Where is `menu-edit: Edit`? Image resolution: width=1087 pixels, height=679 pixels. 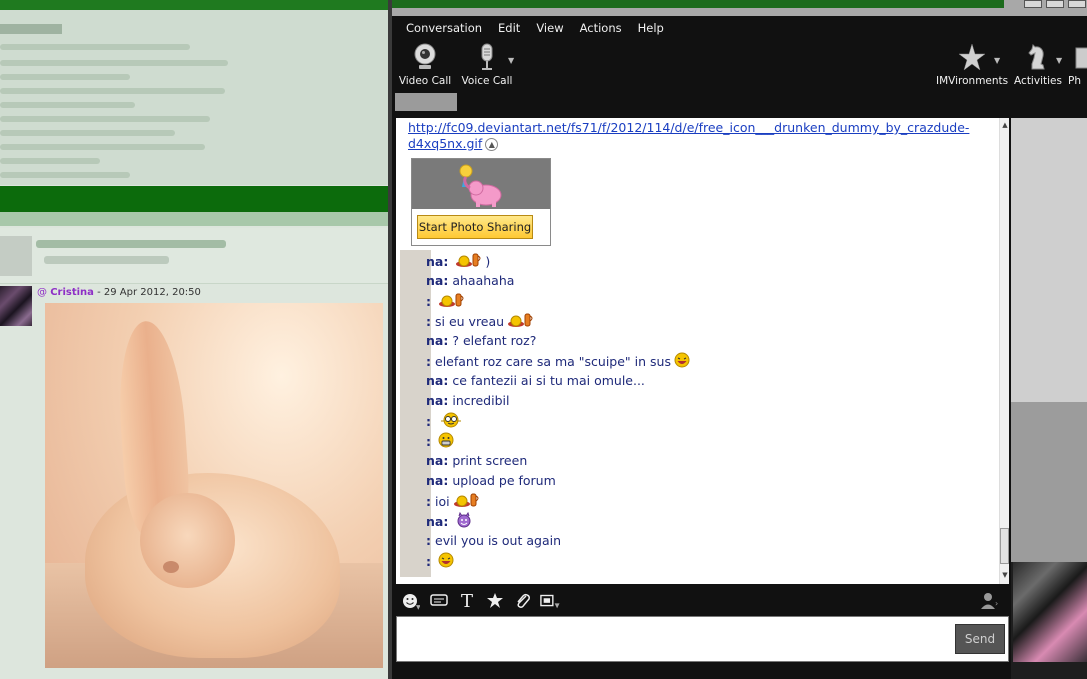 menu-edit: Edit is located at coordinates (509, 28).